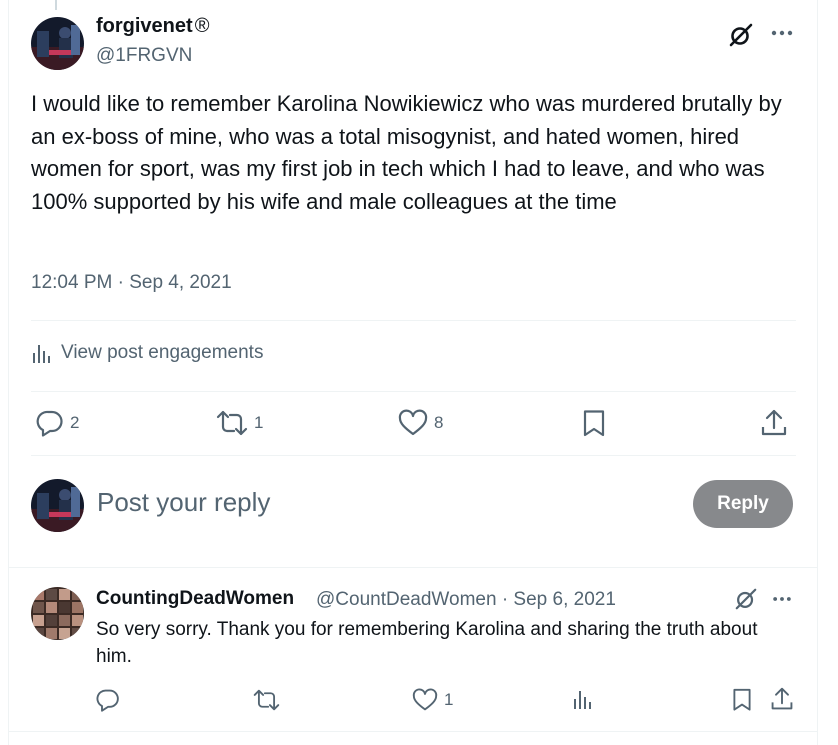 The width and height of the screenshot is (838, 745). Describe the element at coordinates (449, 699) in the screenshot. I see `like-count: 1` at that location.